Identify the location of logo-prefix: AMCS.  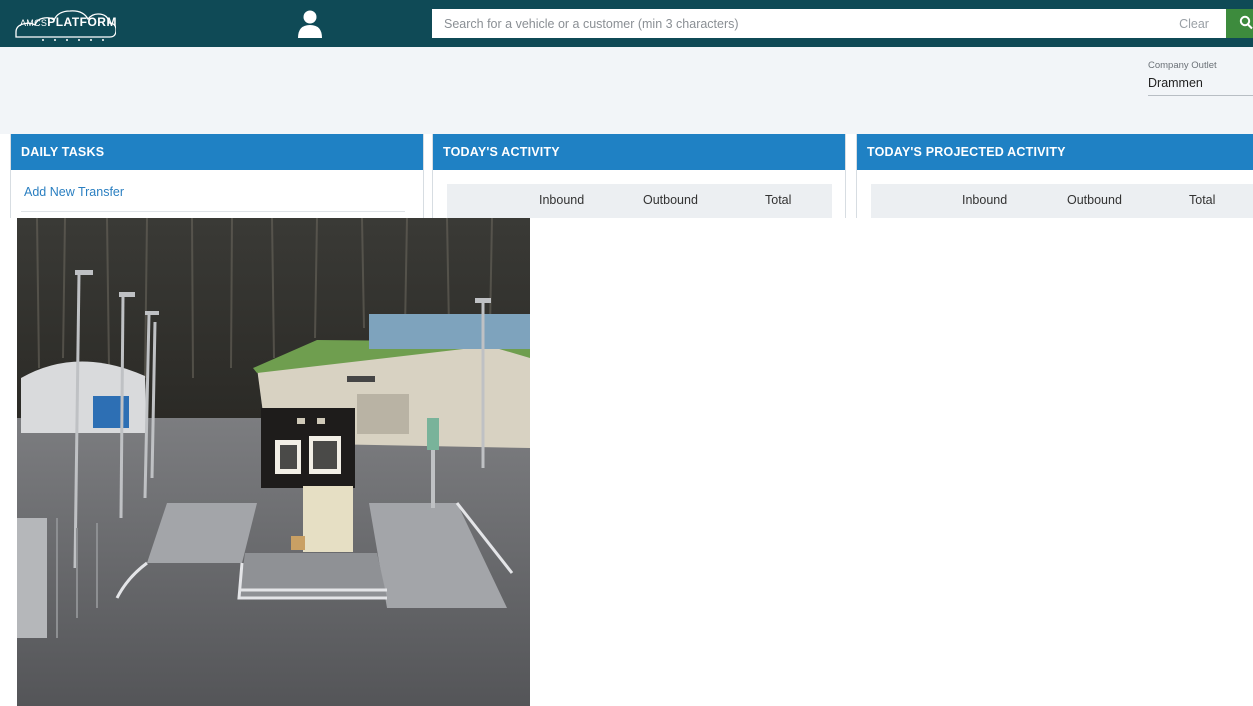
(34, 23).